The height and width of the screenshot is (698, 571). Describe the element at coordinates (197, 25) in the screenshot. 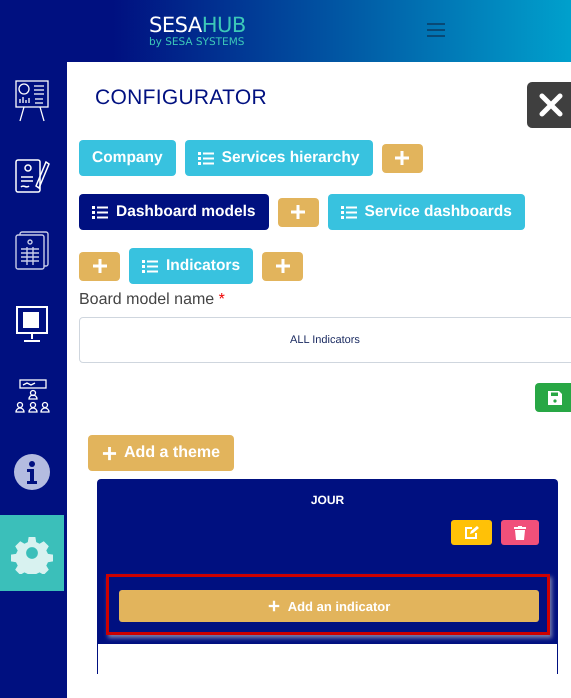

I see `brand-logo: SESAHUB` at that location.